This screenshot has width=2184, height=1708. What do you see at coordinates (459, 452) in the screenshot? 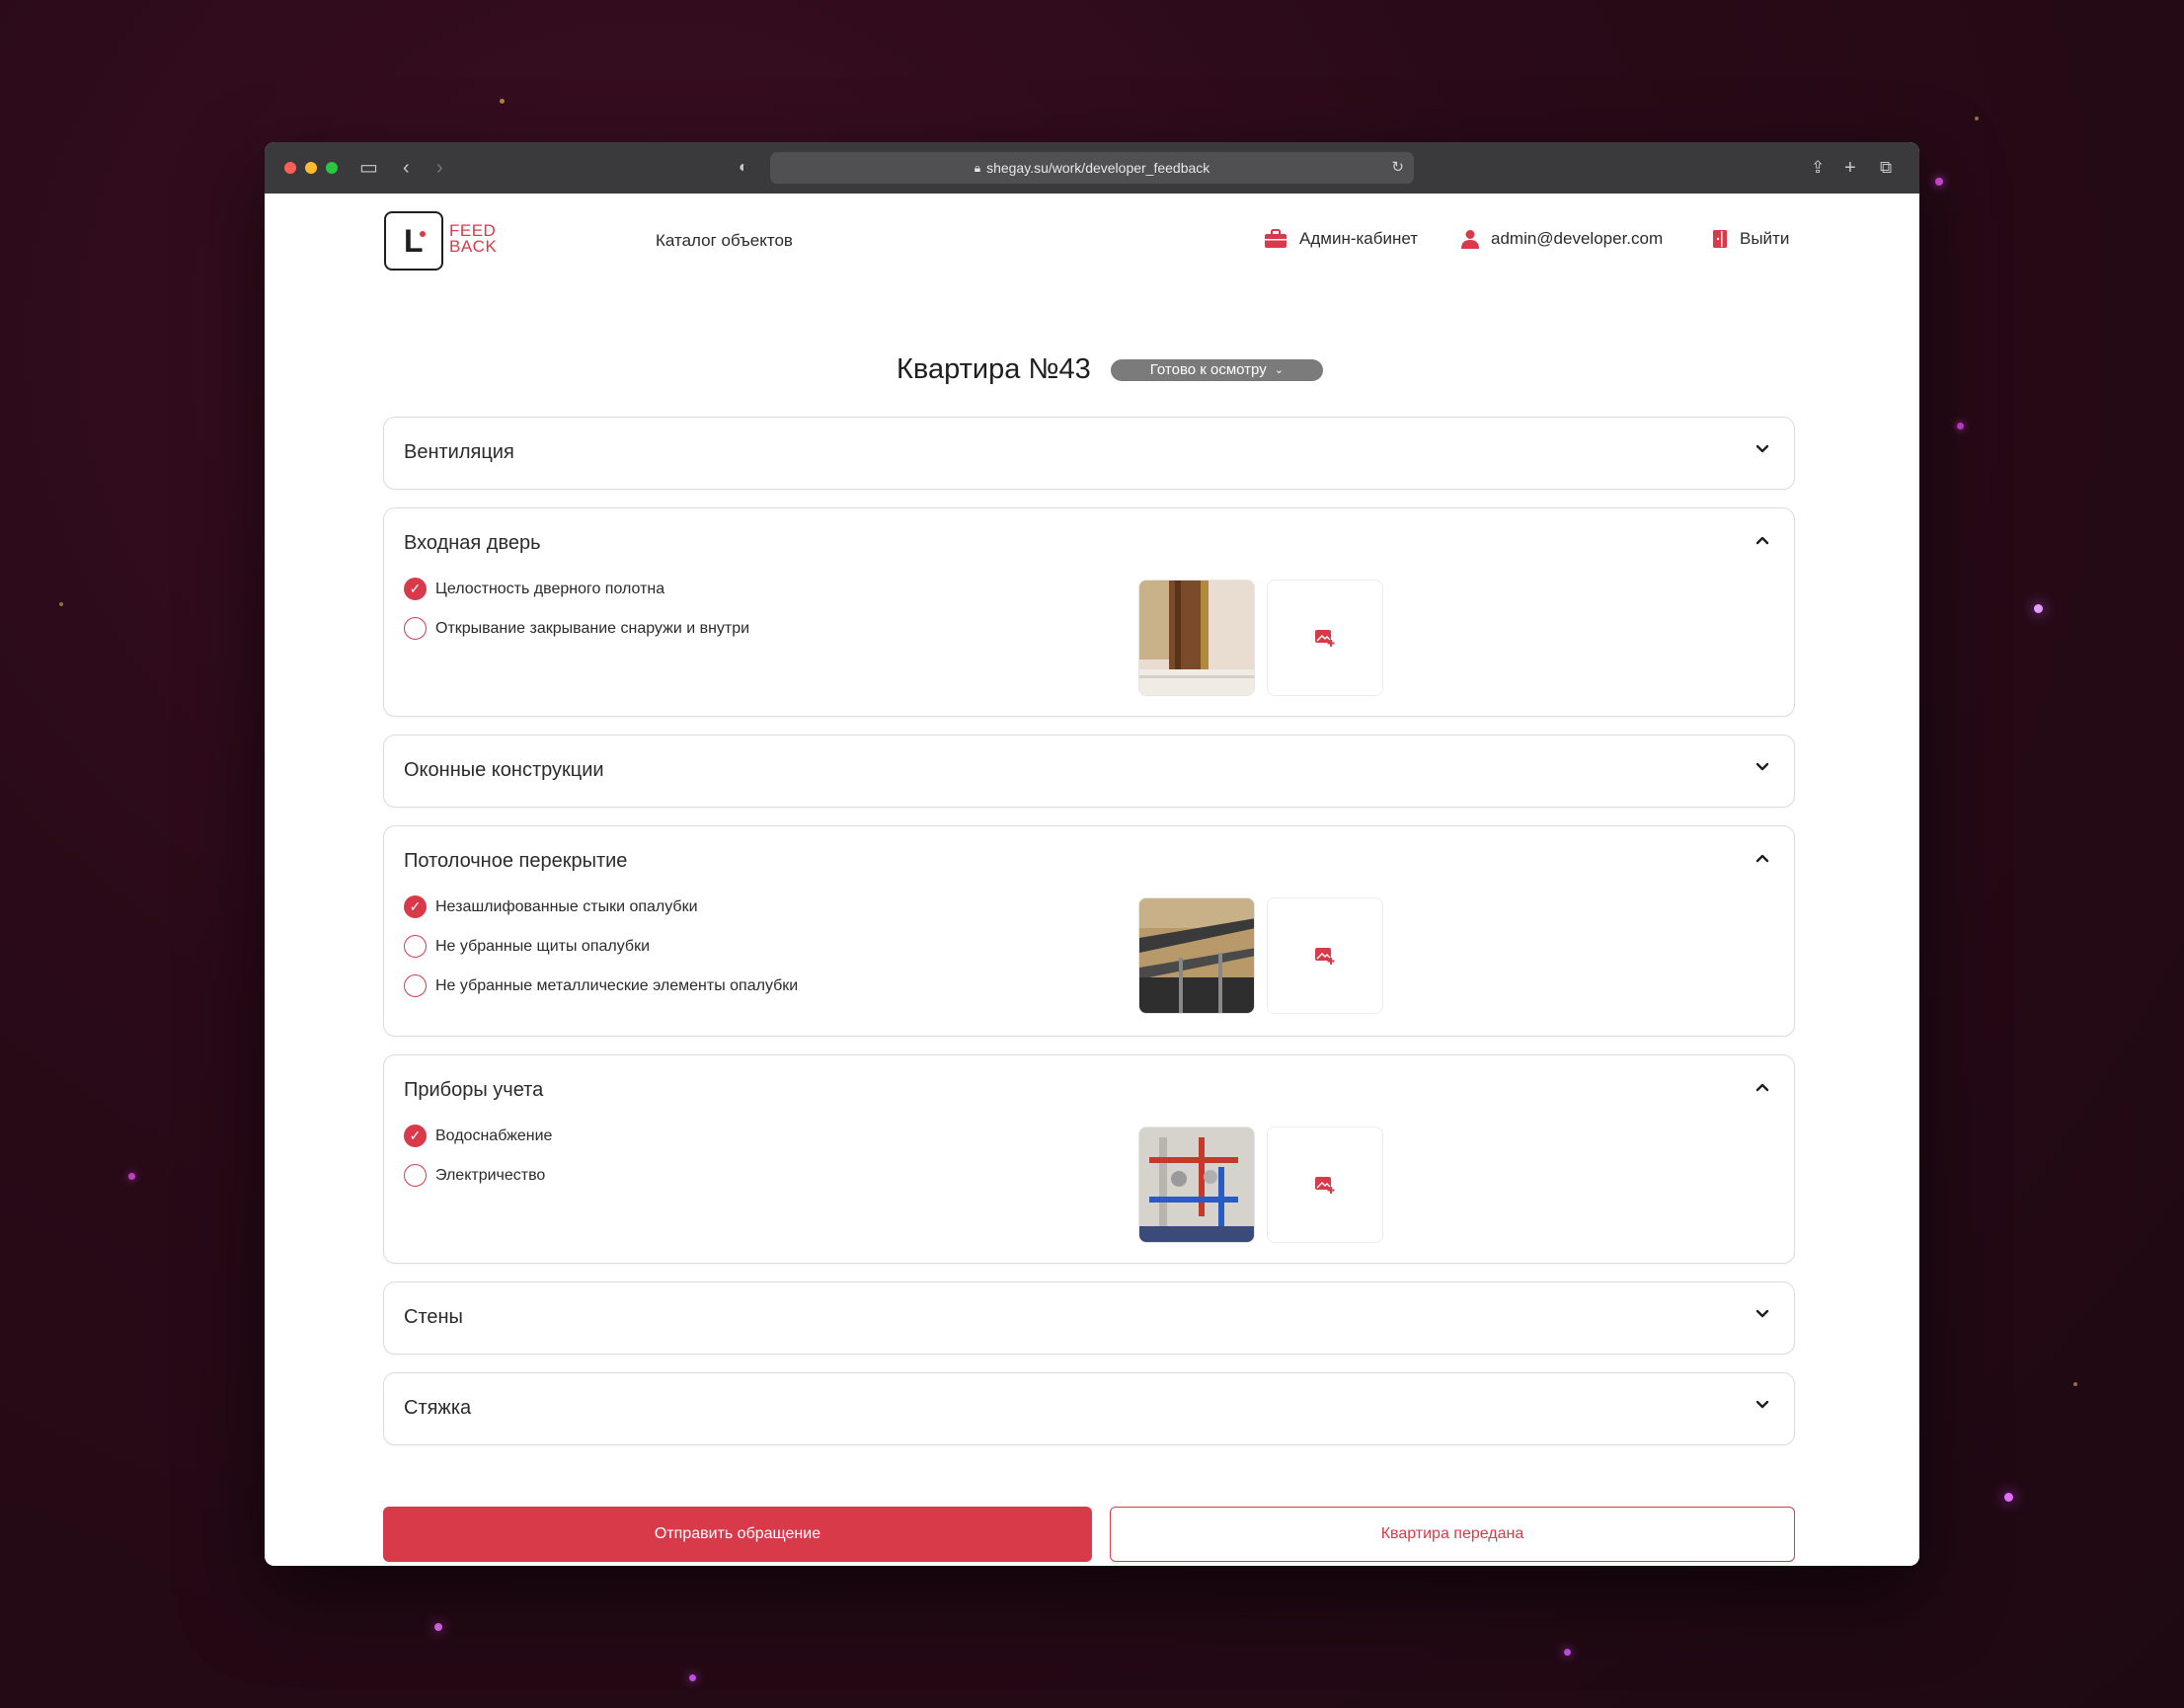
I see `section-title: Вентиляция` at bounding box center [459, 452].